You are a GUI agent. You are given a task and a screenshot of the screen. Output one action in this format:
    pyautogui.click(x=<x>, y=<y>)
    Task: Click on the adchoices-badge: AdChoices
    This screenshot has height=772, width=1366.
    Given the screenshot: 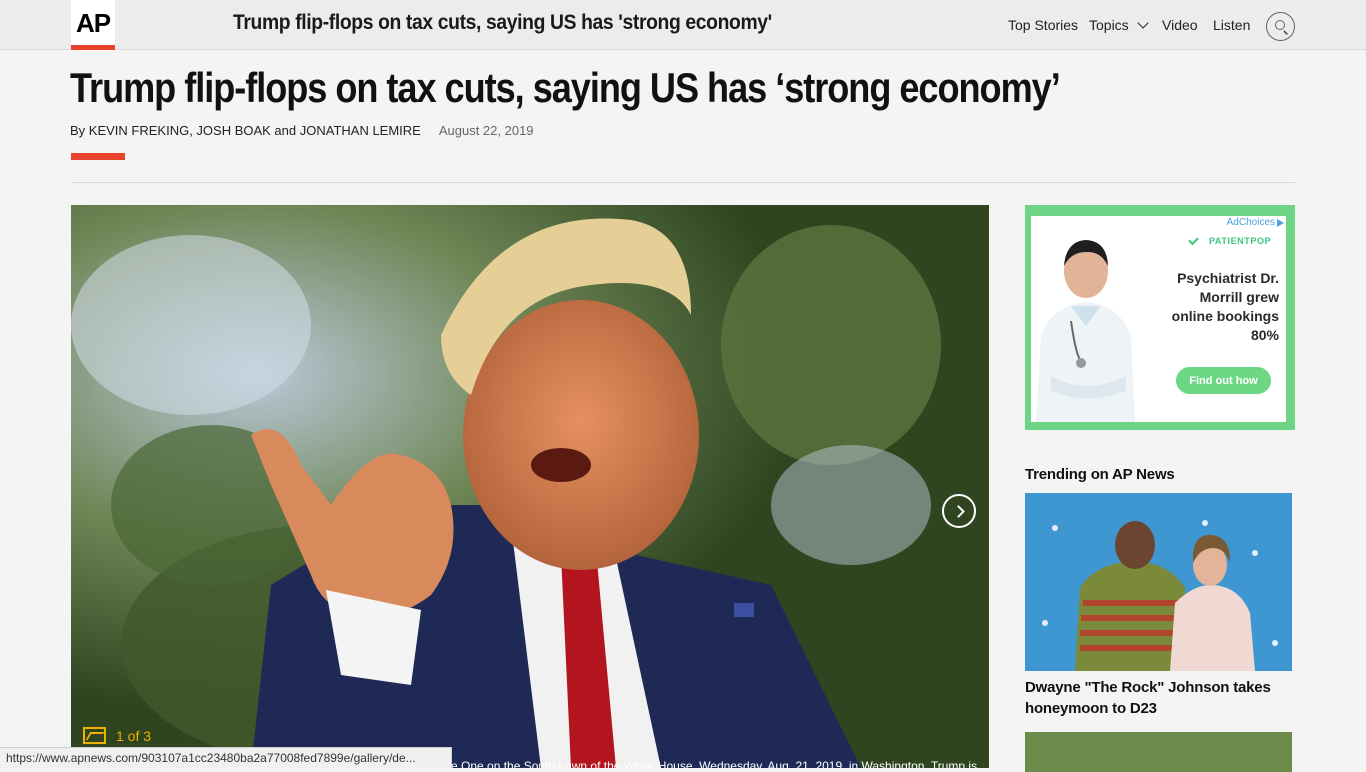 What is the action you would take?
    pyautogui.click(x=1255, y=222)
    